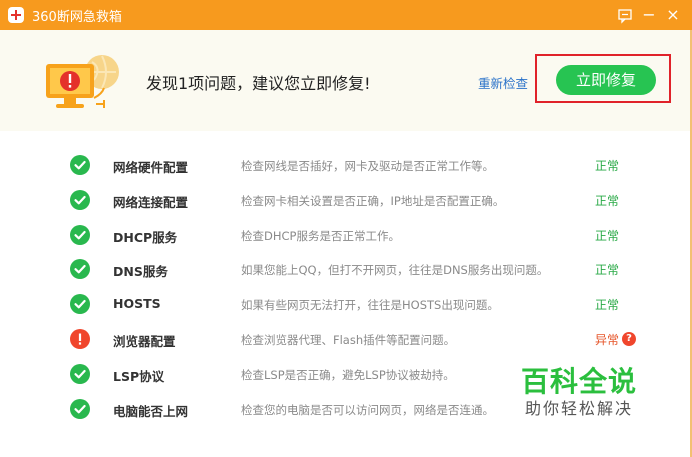 Image resolution: width=692 pixels, height=457 pixels. What do you see at coordinates (367, 166) in the screenshot?
I see `check-description: 检查网线是否插好，网卡及驱动是否正常工作等。` at bounding box center [367, 166].